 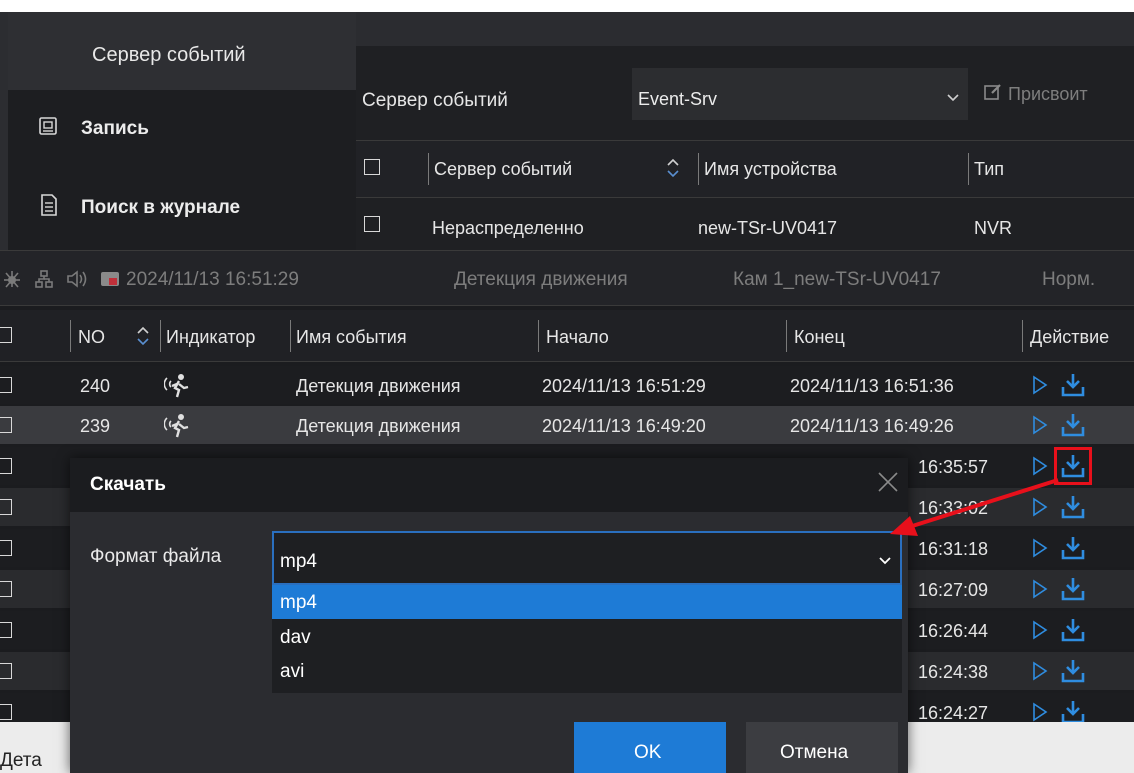 I want to click on row-event-name: Детекция движения, so click(x=378, y=386).